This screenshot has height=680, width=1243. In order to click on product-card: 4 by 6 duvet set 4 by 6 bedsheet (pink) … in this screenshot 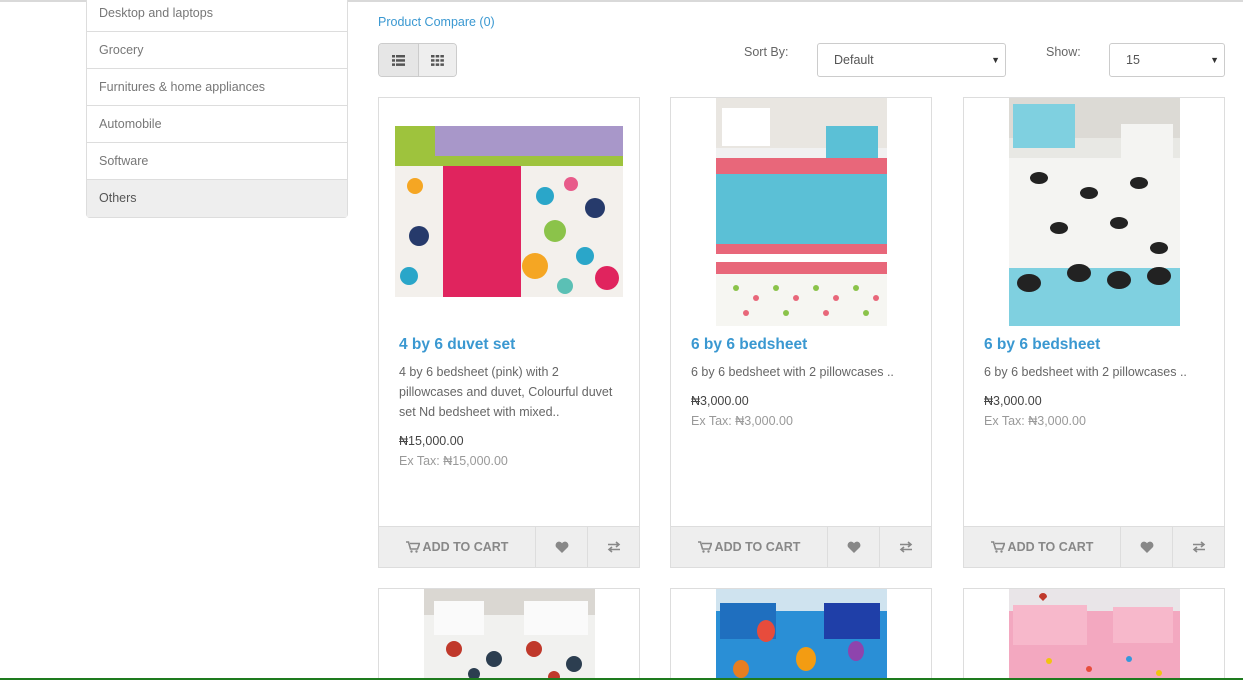, I will do `click(509, 332)`.